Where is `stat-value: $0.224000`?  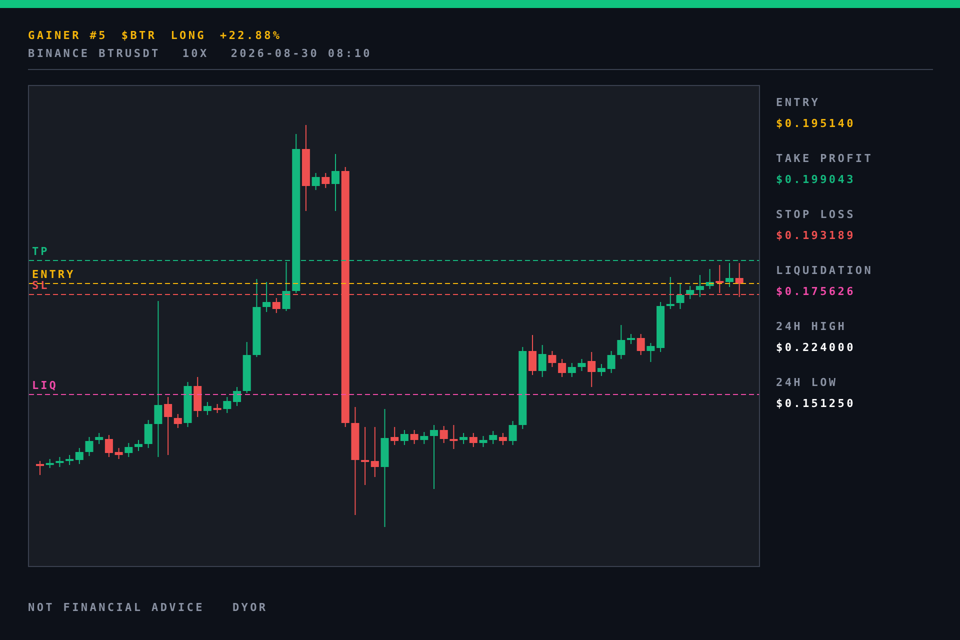 stat-value: $0.224000 is located at coordinates (816, 348).